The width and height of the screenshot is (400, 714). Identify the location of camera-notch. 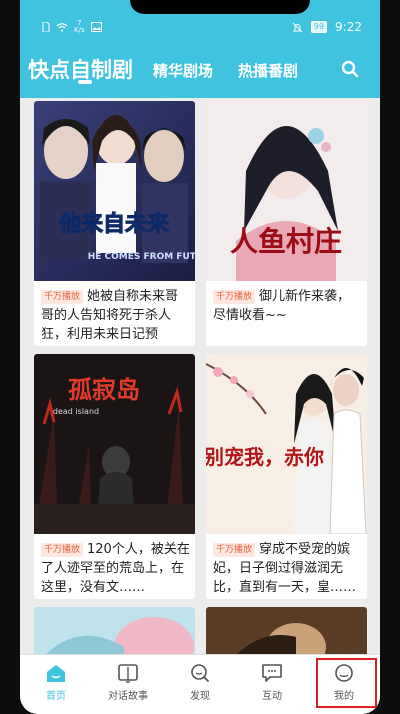
(220, 7).